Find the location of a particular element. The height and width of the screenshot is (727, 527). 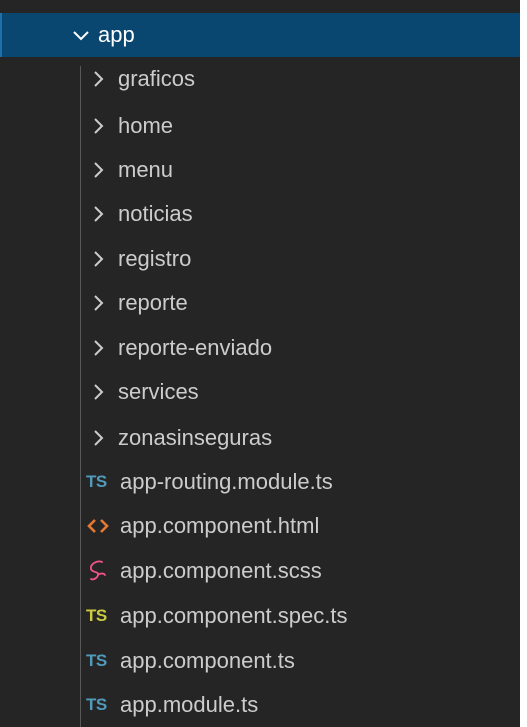

tree-item-label: reporte-enviado is located at coordinates (195, 347).